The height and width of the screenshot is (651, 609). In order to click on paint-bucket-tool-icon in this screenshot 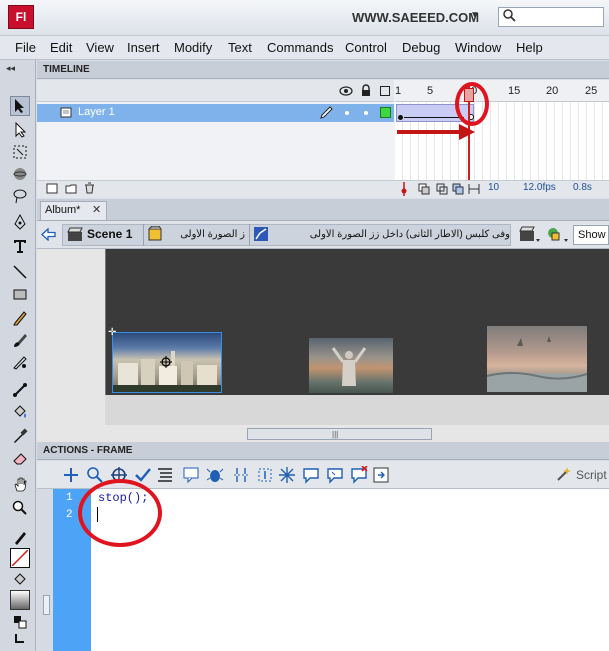, I will do `click(20, 412)`.